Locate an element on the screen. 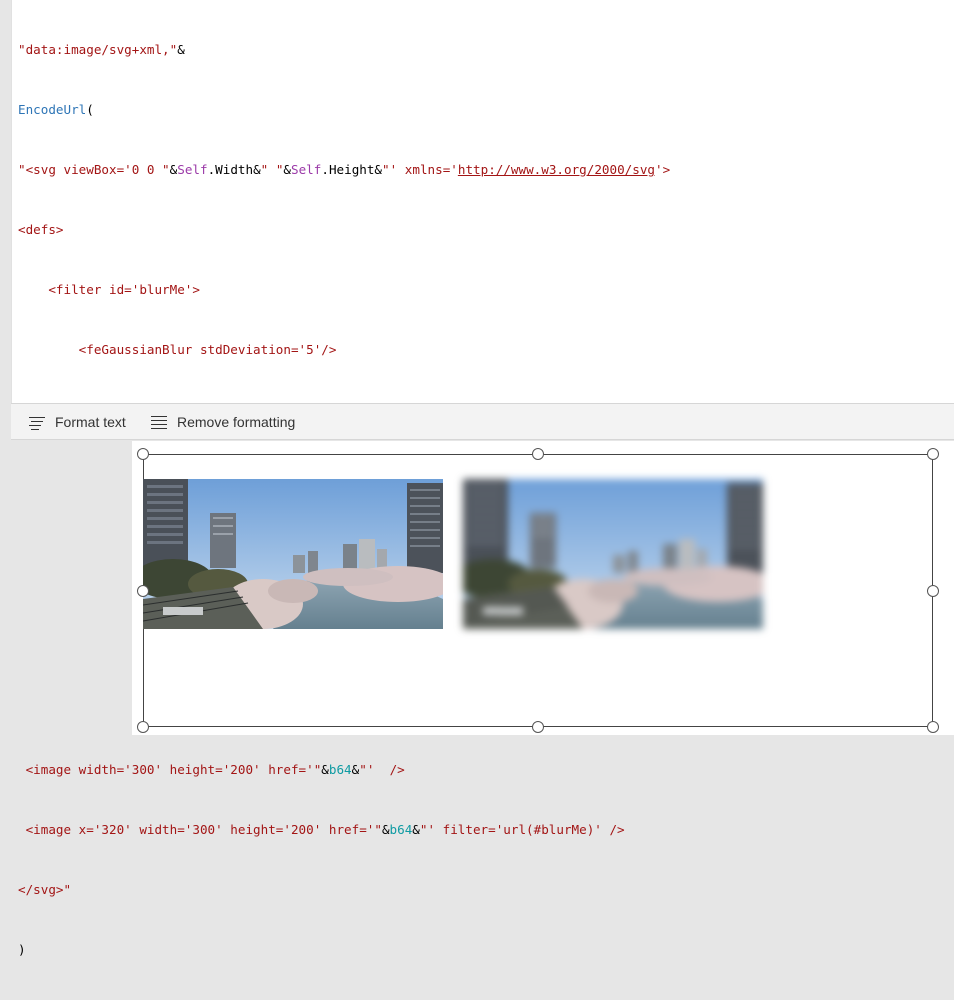 The image size is (954, 1000). formula-format-bar: Format text Remove formatting is located at coordinates (482, 421).